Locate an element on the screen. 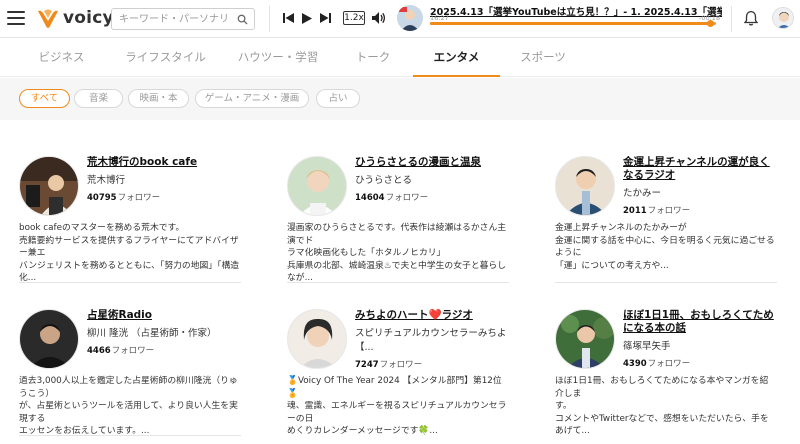  menu-icon is located at coordinates (16, 18).